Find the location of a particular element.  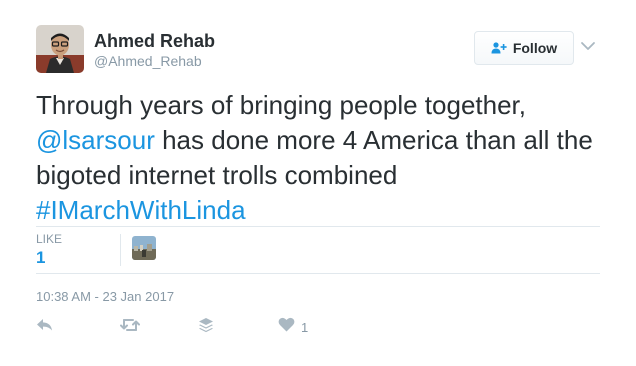

like-button: 1 is located at coordinates (293, 327).